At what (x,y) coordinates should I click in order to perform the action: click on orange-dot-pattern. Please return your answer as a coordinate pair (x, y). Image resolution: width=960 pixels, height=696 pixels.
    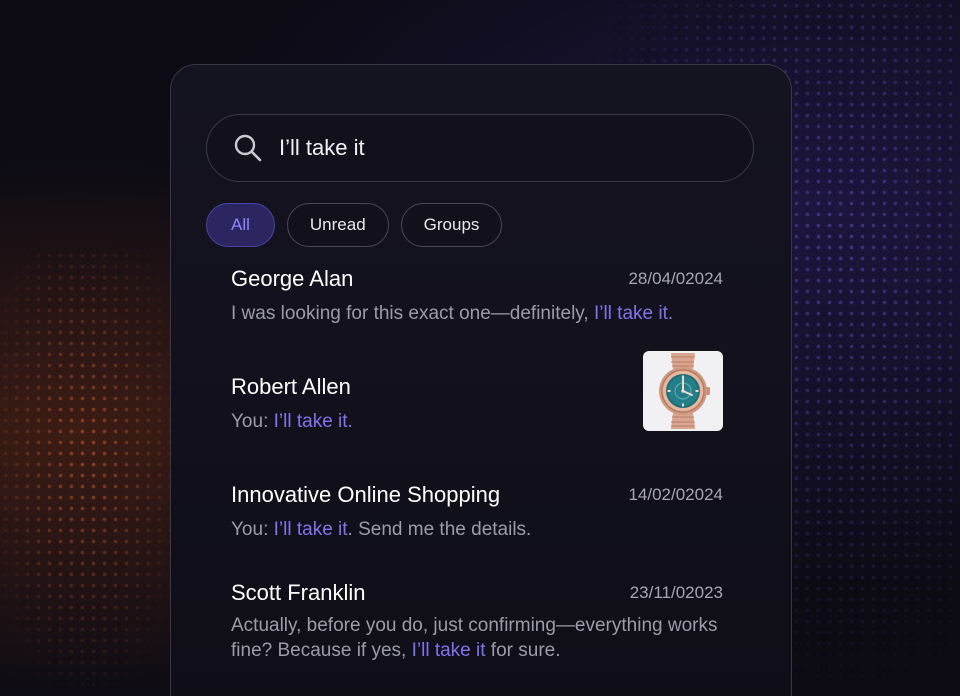
    Looking at the image, I should click on (95, 473).